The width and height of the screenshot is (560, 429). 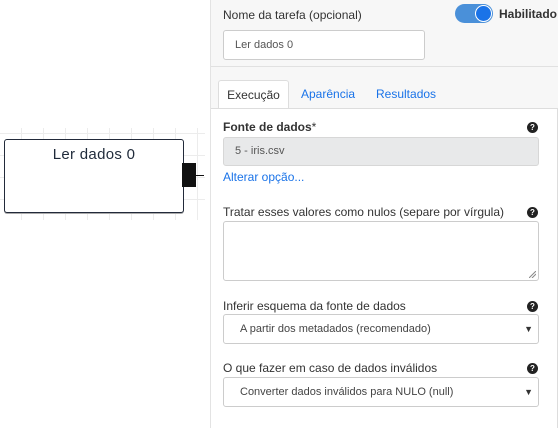 I want to click on panel-edge, so click(x=557, y=268).